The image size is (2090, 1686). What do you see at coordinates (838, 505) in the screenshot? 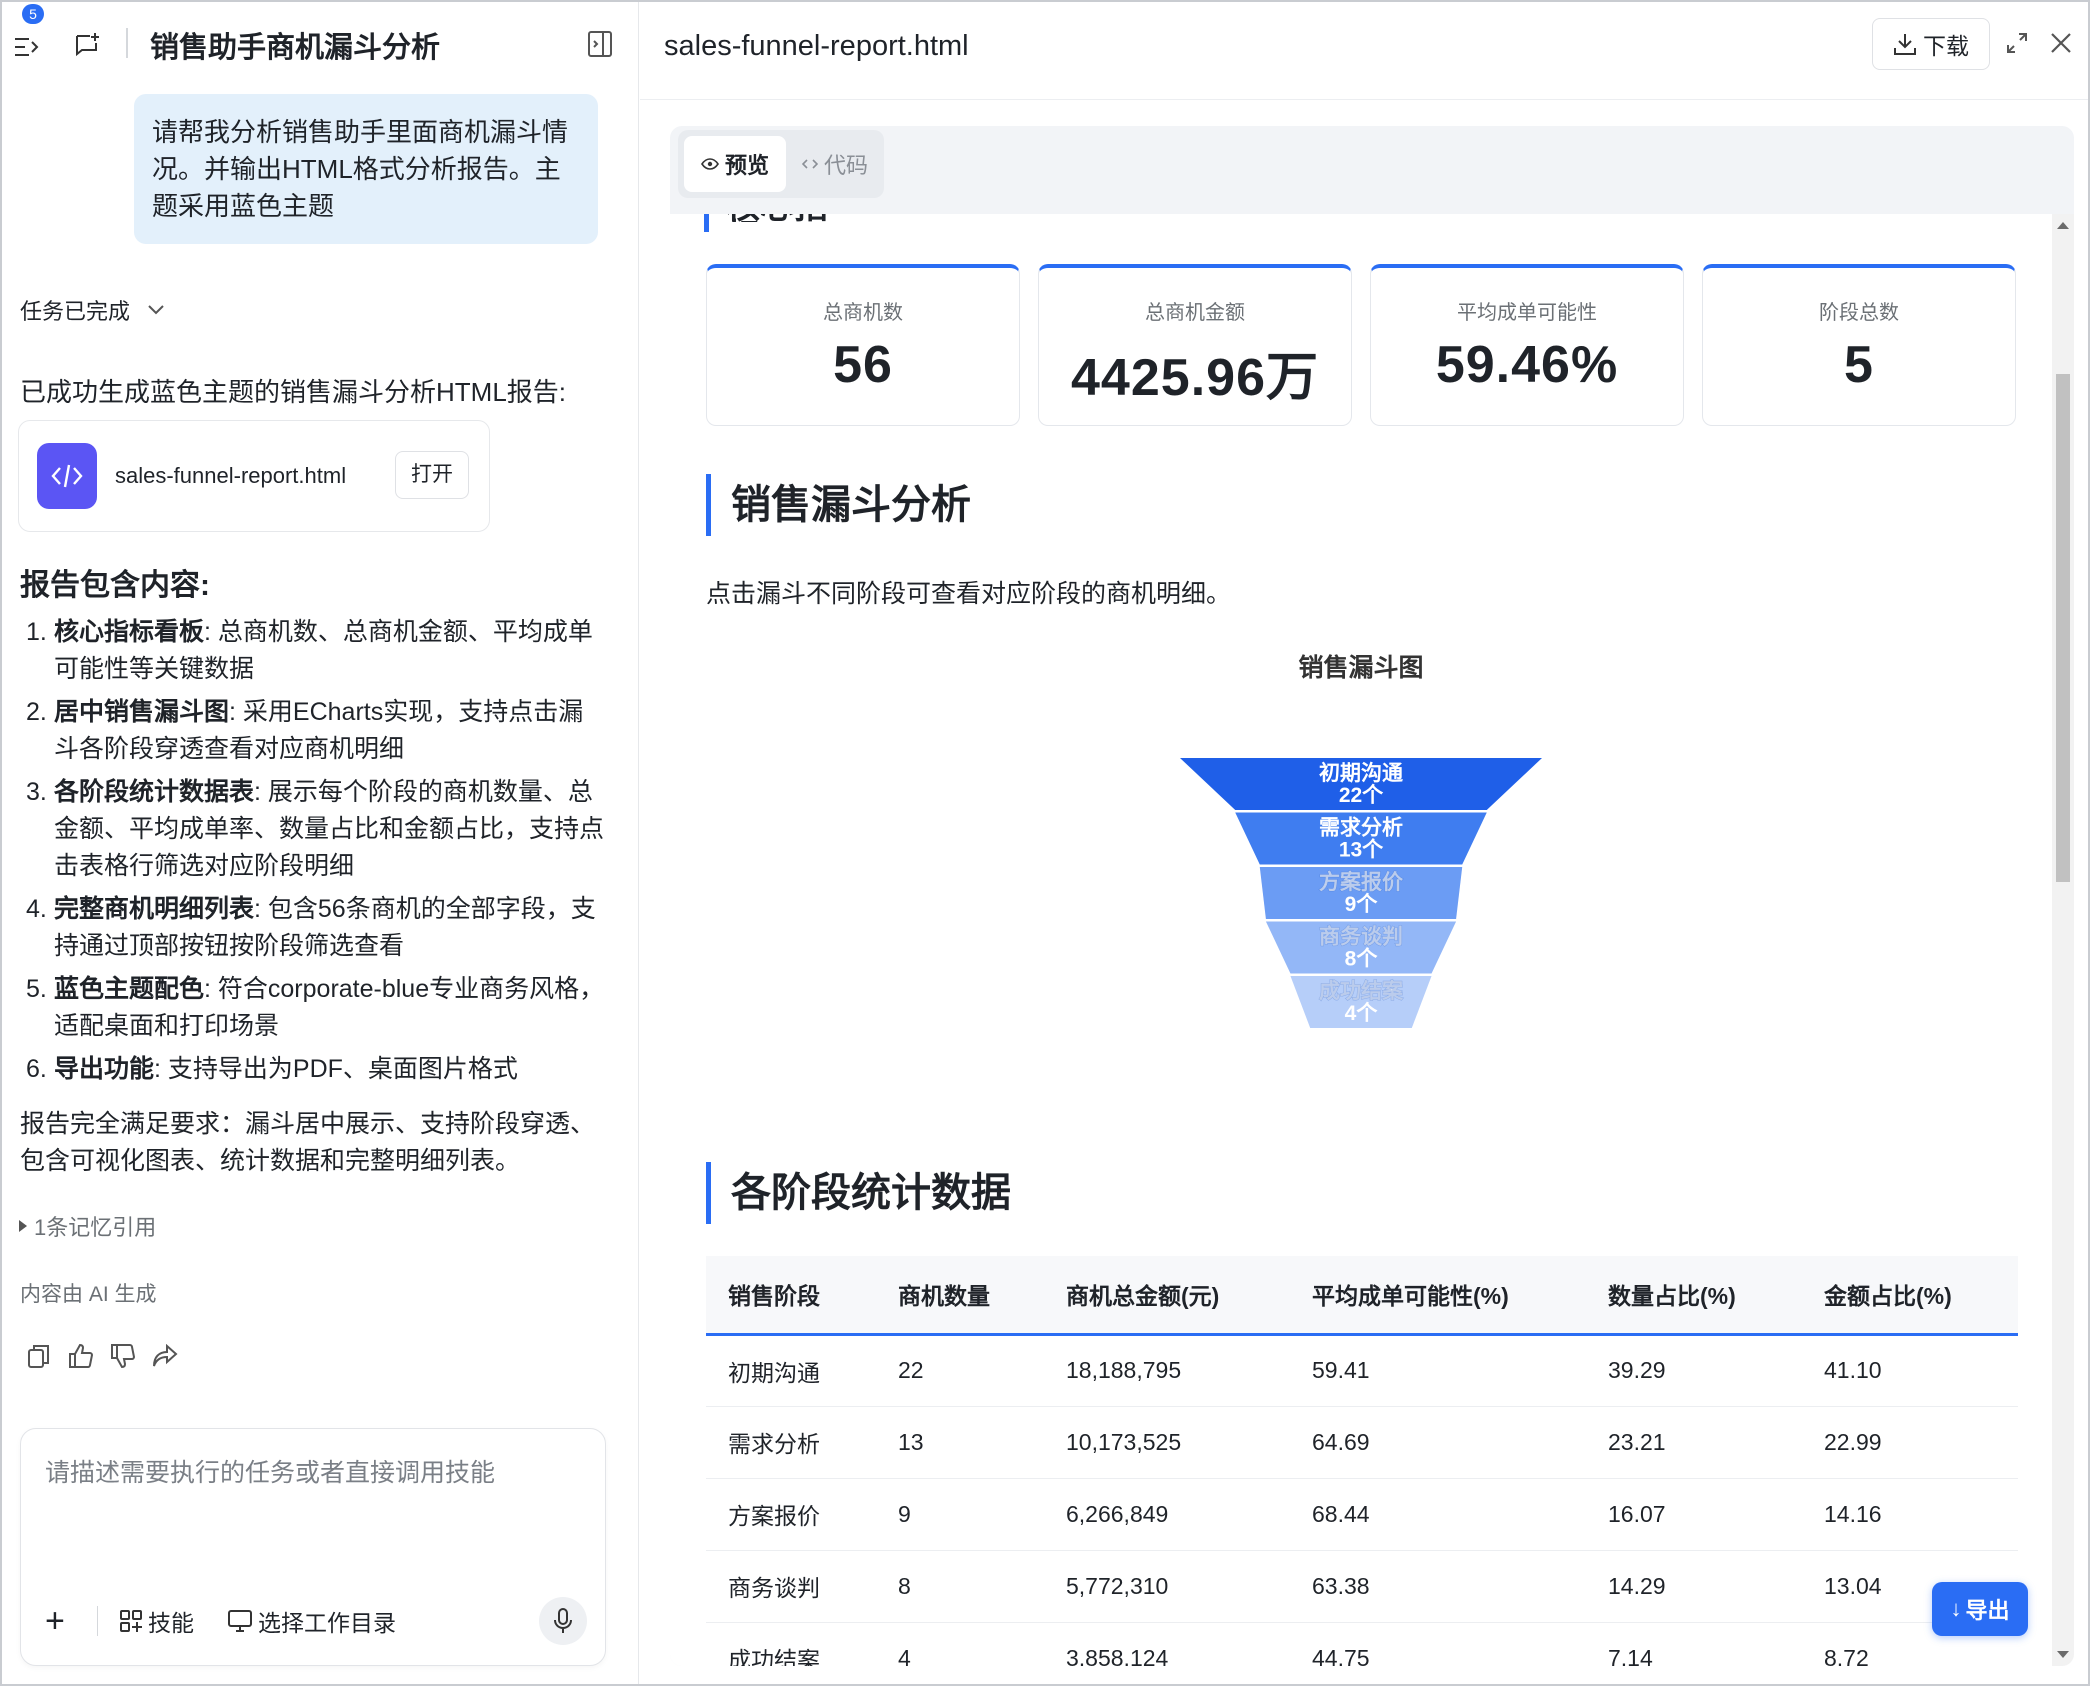
I see `funnel-section-title: 销售漏斗分析` at bounding box center [838, 505].